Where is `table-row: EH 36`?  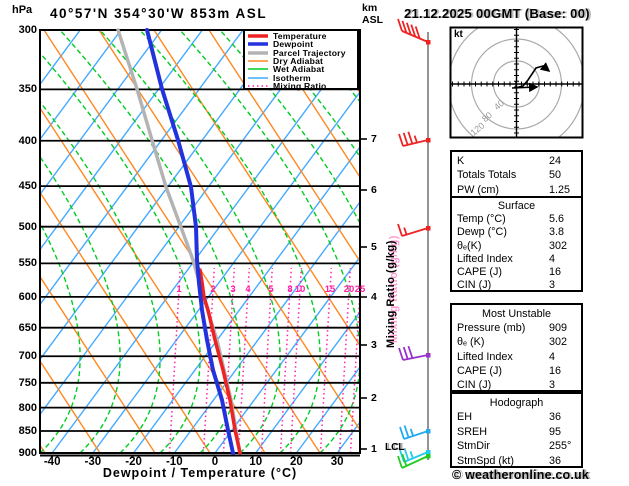
table-row: EH 36 is located at coordinates (516, 417).